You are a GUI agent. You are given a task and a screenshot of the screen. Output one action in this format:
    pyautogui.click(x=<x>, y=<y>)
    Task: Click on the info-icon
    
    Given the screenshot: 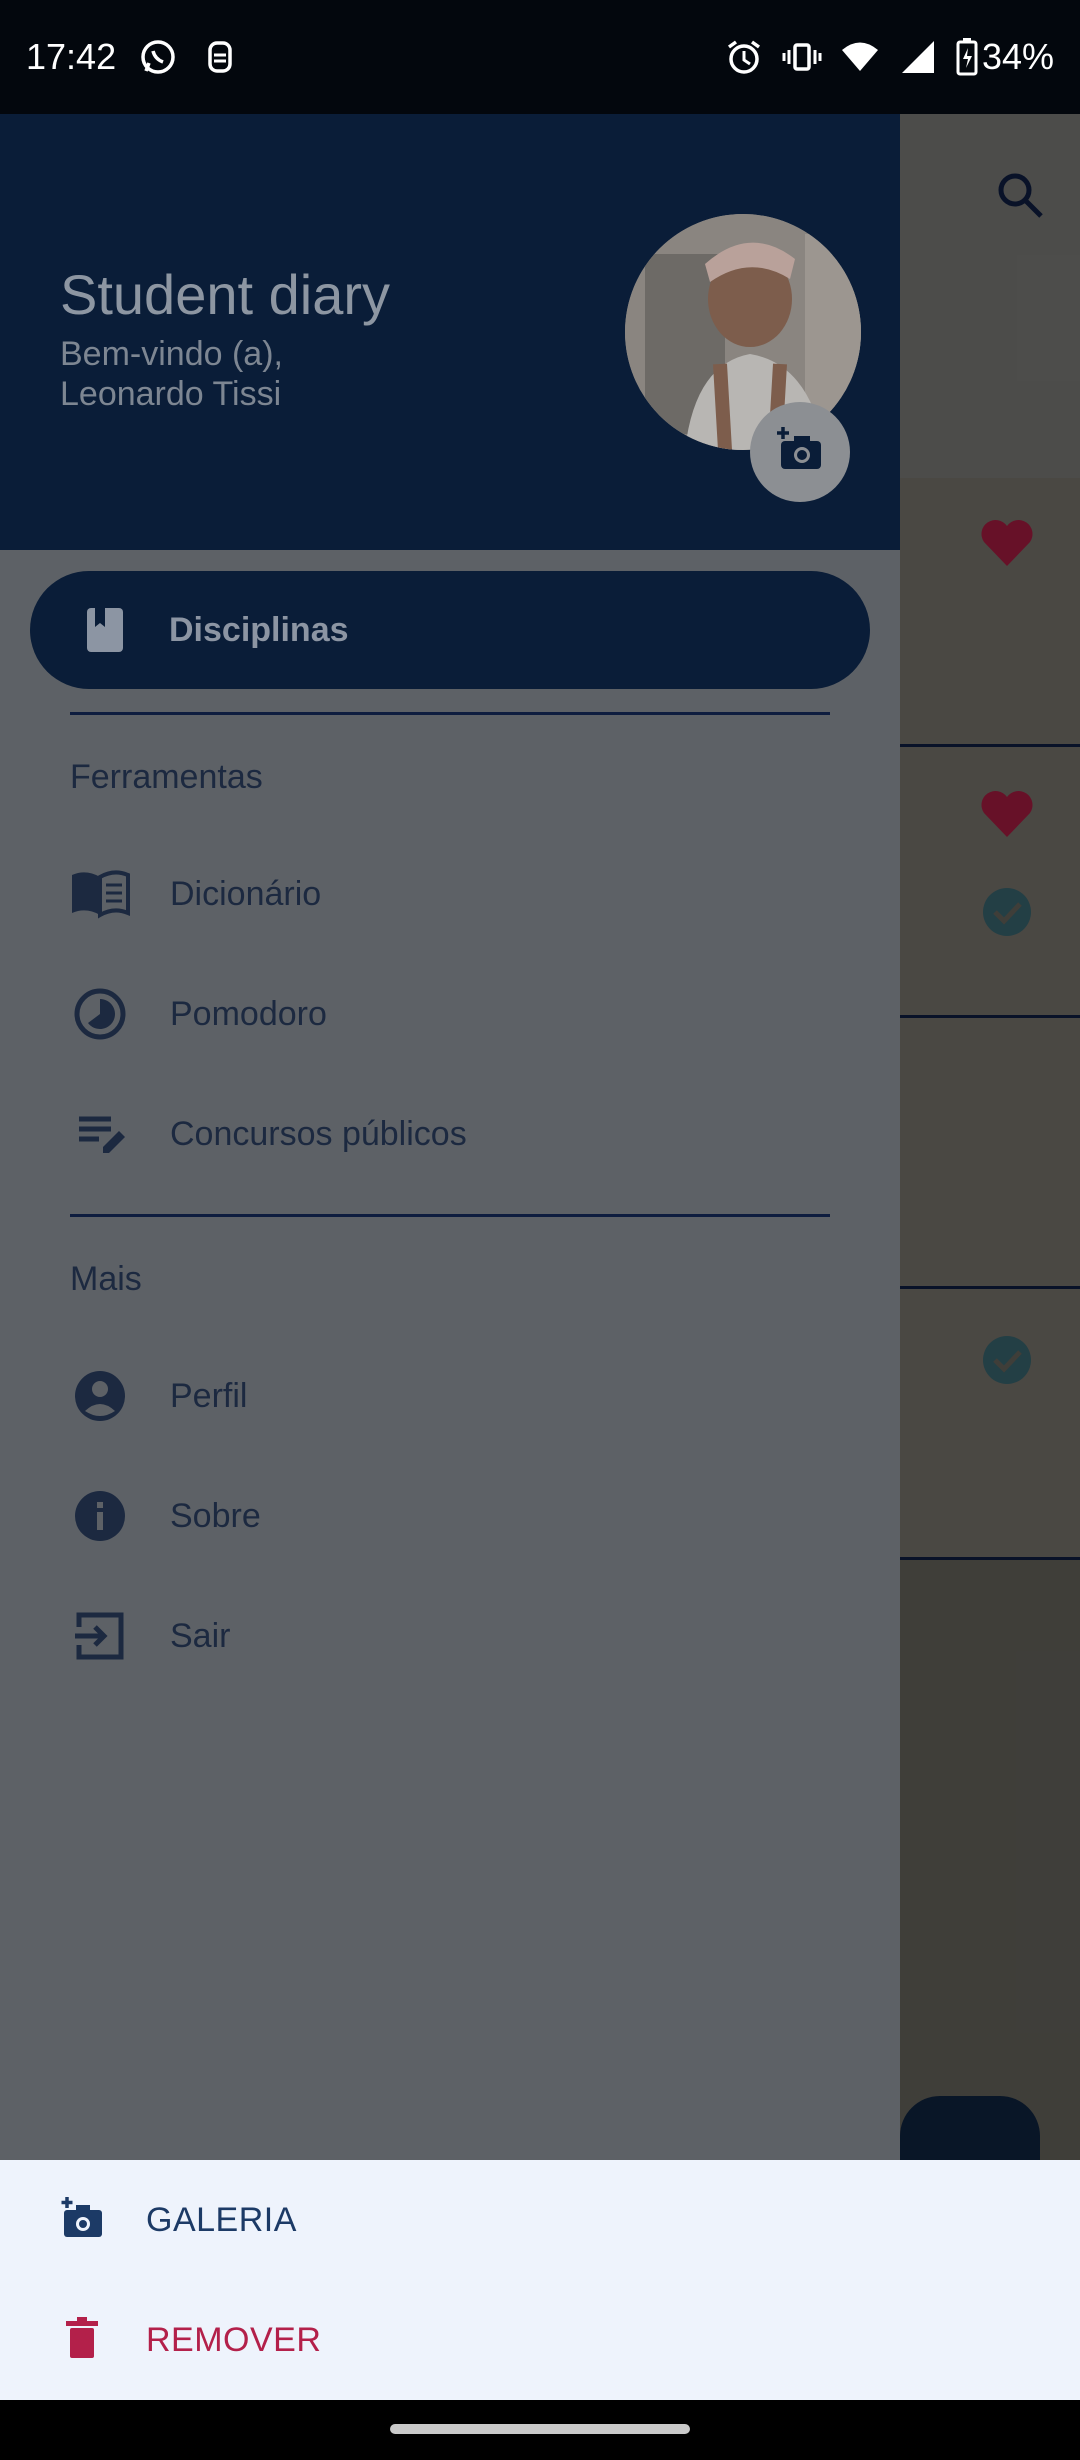 What is the action you would take?
    pyautogui.click(x=100, y=1516)
    